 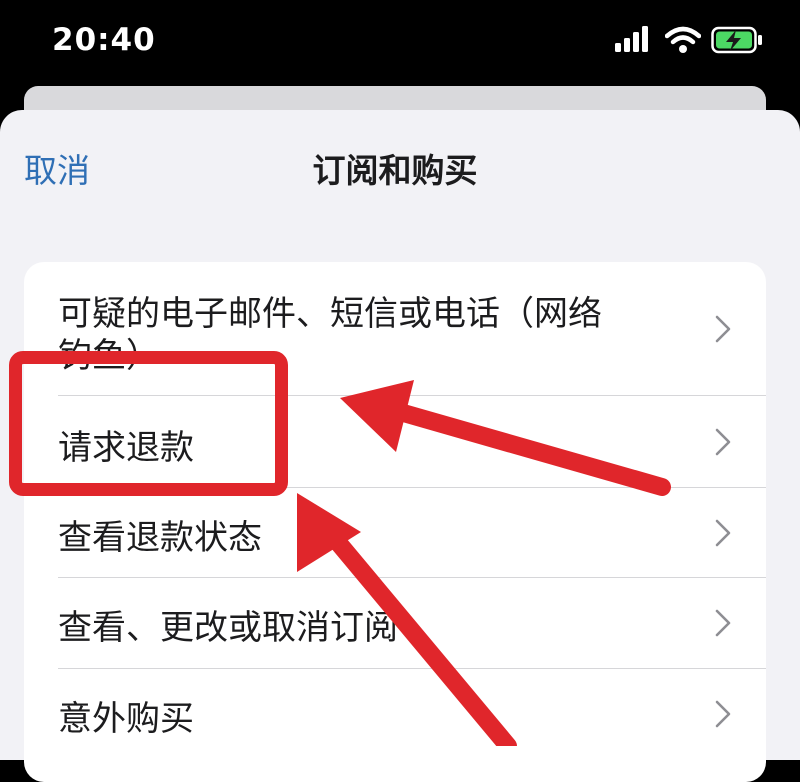 I want to click on menu-item-label: 查看退款状态, so click(x=160, y=538).